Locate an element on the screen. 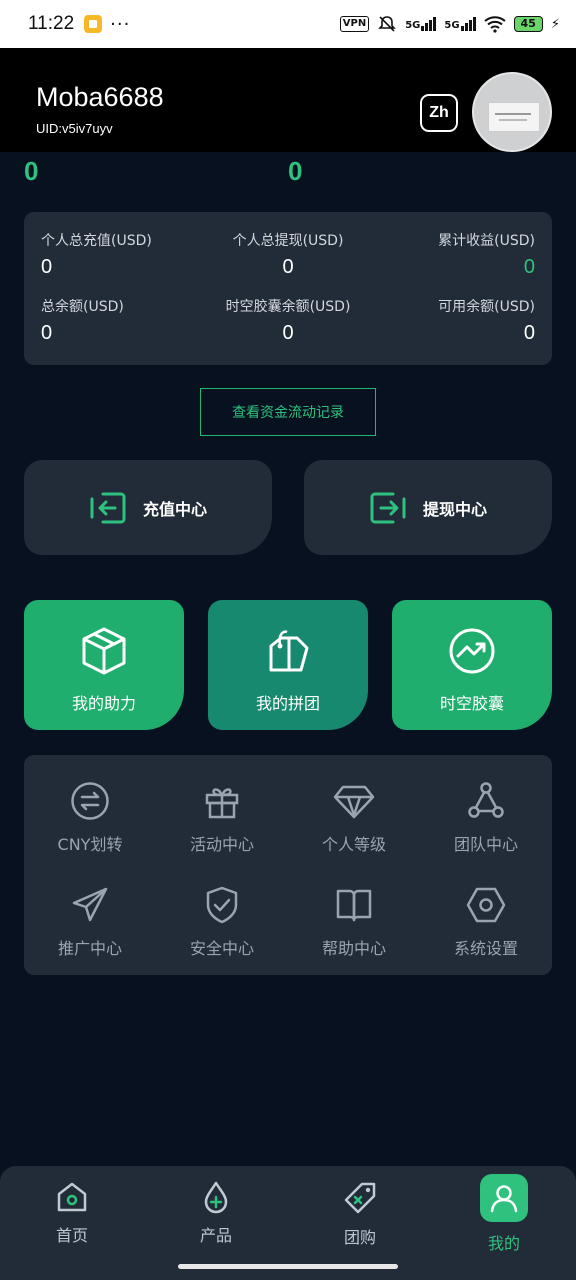  charging-icon: ⚡ is located at coordinates (555, 24).